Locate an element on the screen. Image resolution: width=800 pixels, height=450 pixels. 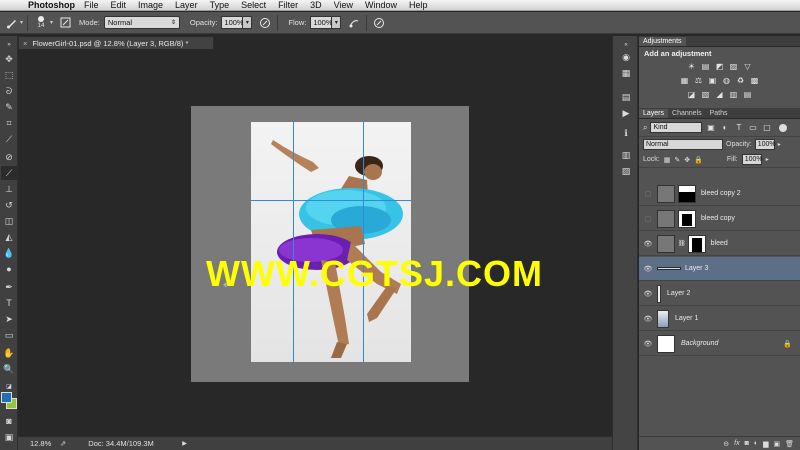
foreground-color-swatch is located at coordinates (6, 397).